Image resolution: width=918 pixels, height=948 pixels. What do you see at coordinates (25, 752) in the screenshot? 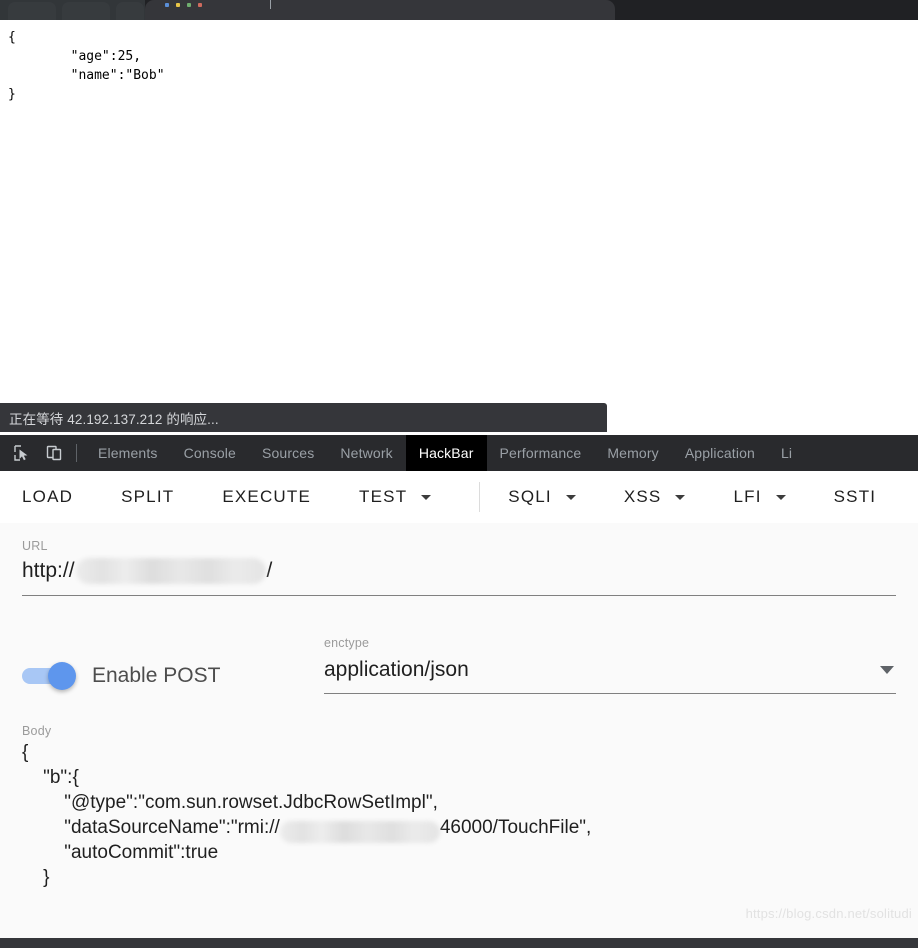
I see `body-line-open: {` at bounding box center [25, 752].